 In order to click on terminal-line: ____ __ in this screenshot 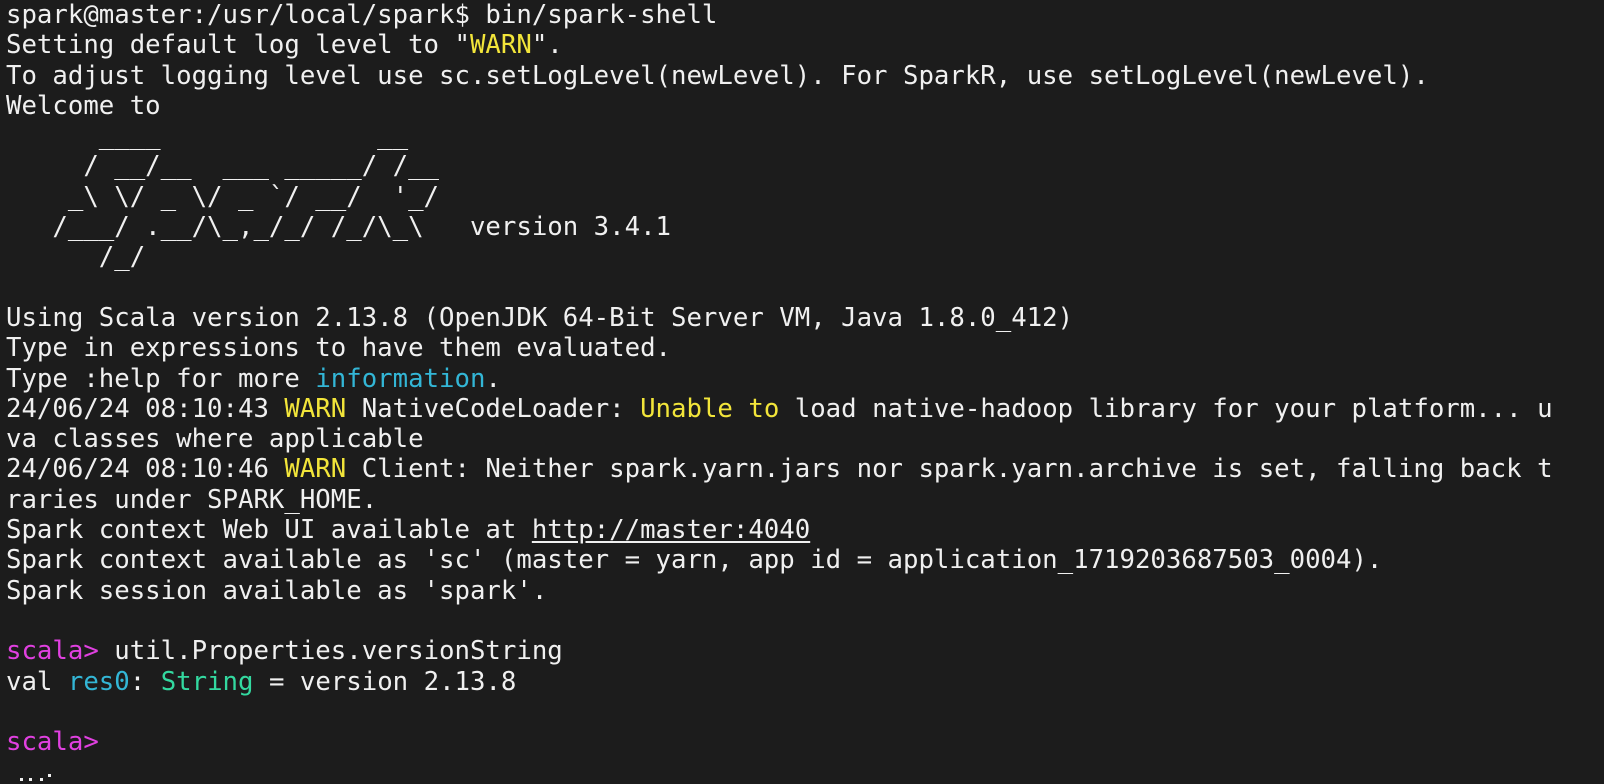, I will do `click(779, 136)`.